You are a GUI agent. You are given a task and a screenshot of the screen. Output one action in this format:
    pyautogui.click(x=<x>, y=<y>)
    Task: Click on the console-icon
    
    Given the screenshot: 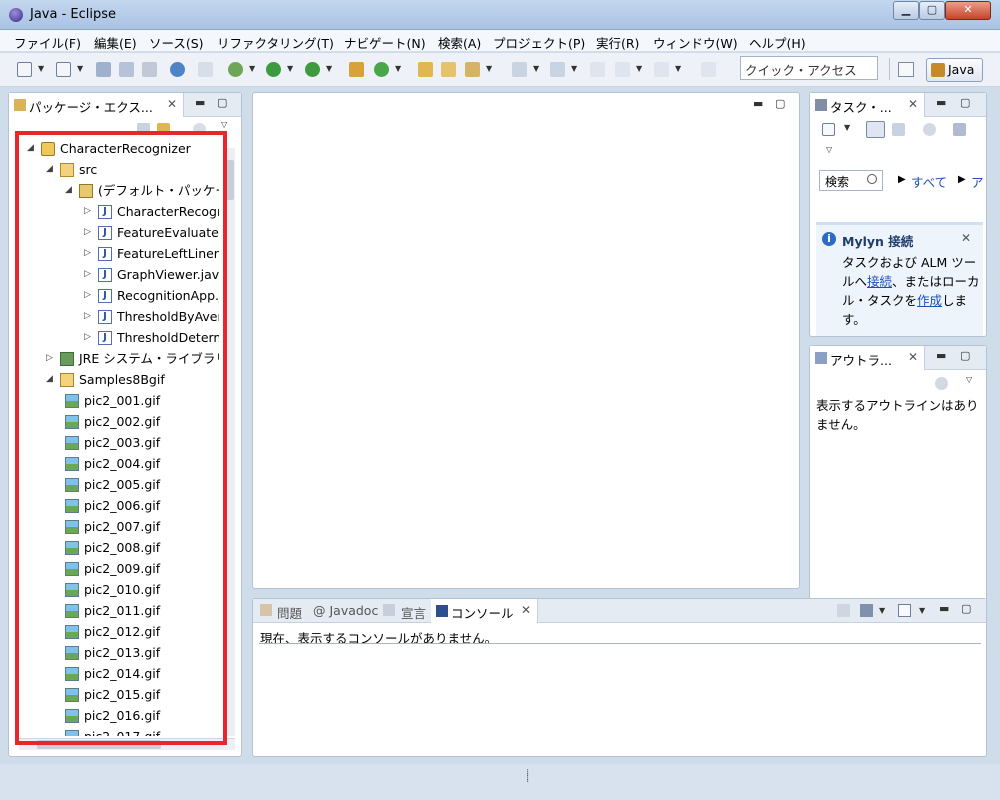 What is the action you would take?
    pyautogui.click(x=442, y=611)
    